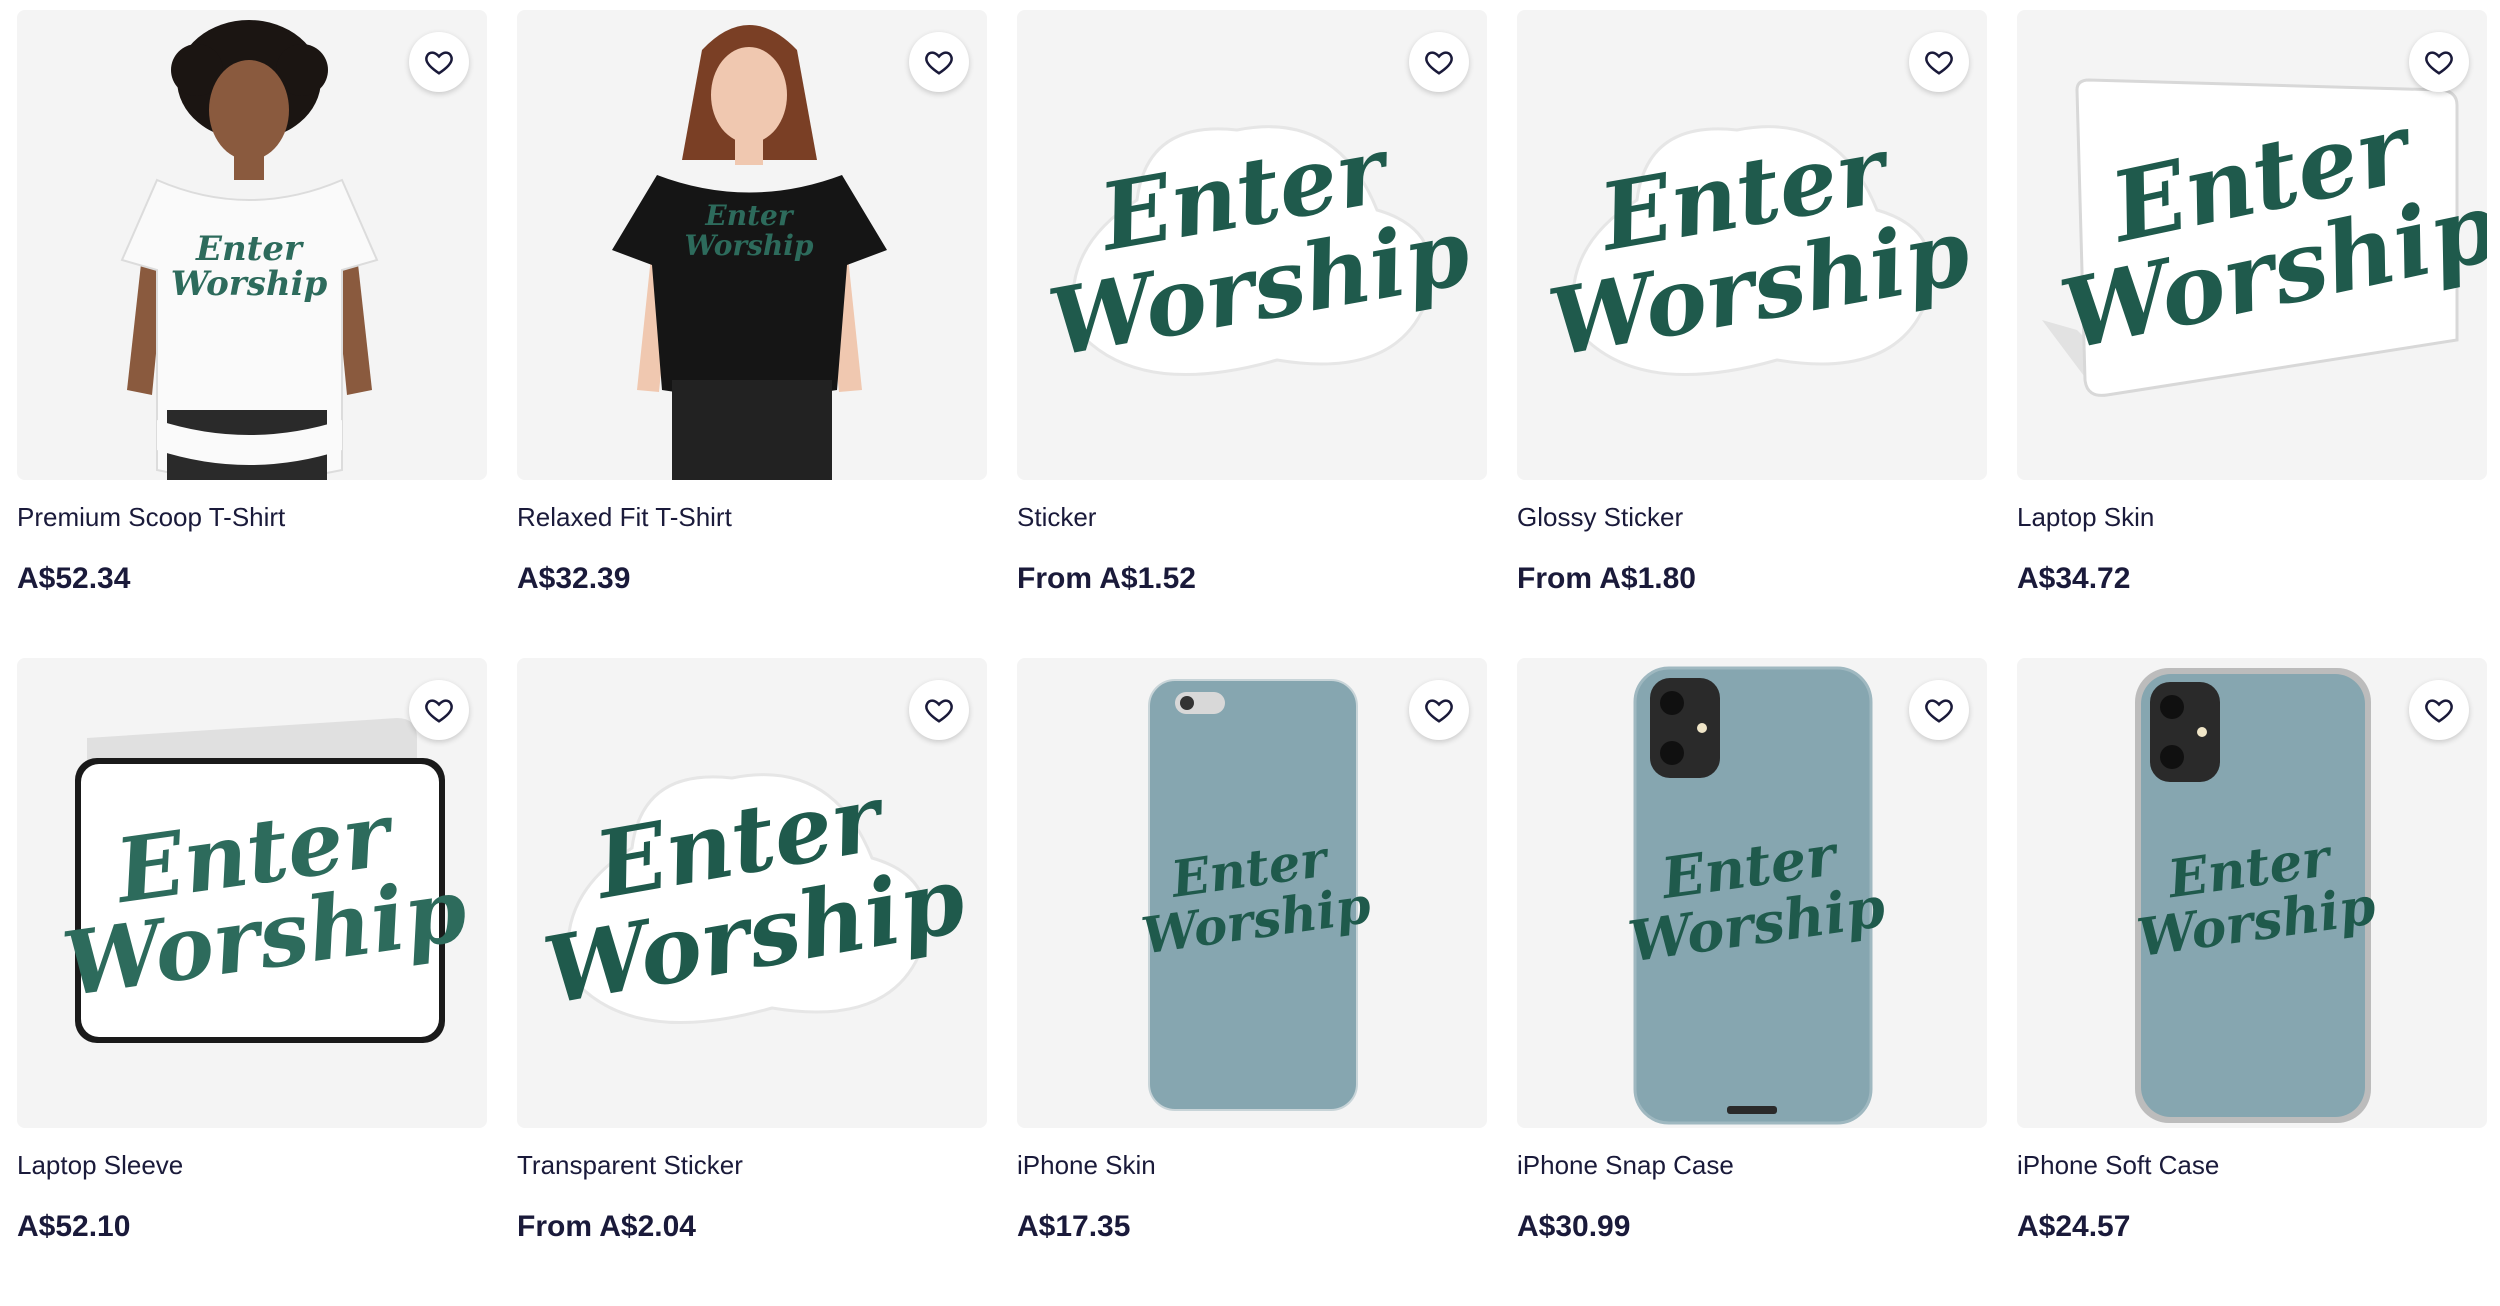  I want to click on product-price: A$24.57, so click(2074, 1226).